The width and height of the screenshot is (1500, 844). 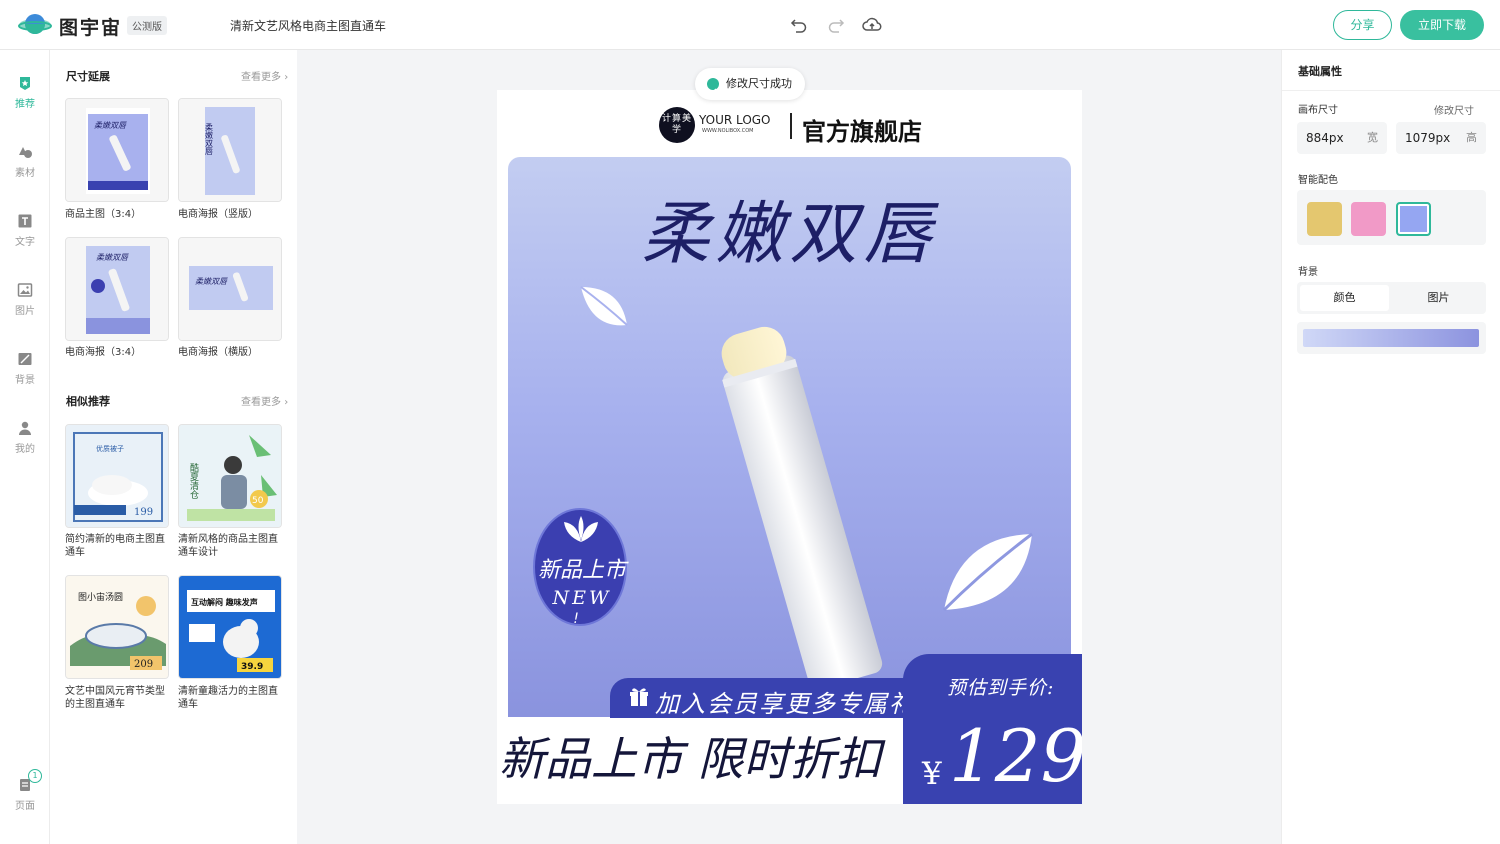 What do you see at coordinates (25, 221) in the screenshot?
I see `text-icon` at bounding box center [25, 221].